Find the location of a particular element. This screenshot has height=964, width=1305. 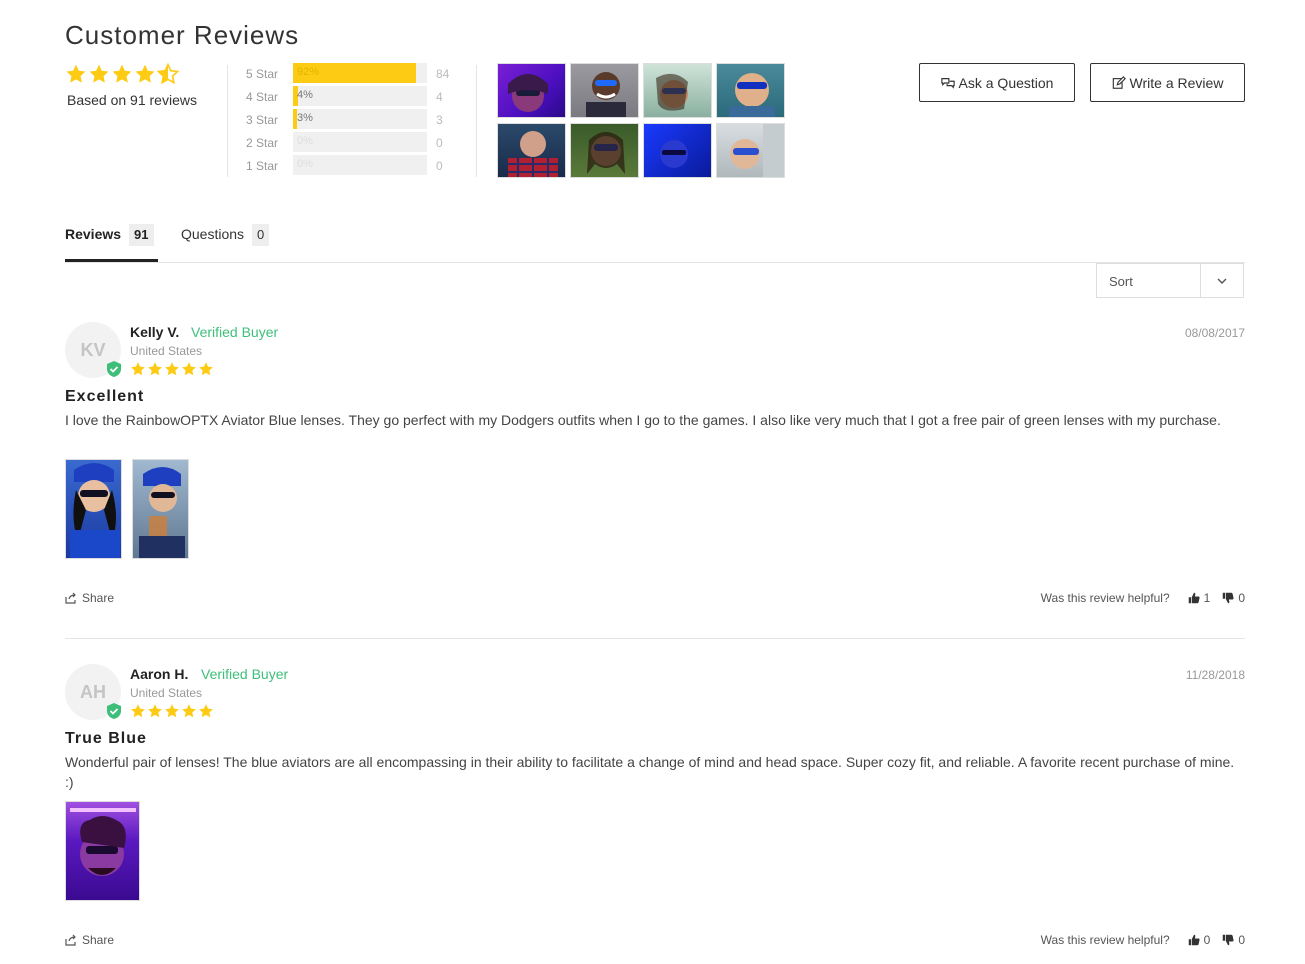

edit-icon is located at coordinates (1119, 82).